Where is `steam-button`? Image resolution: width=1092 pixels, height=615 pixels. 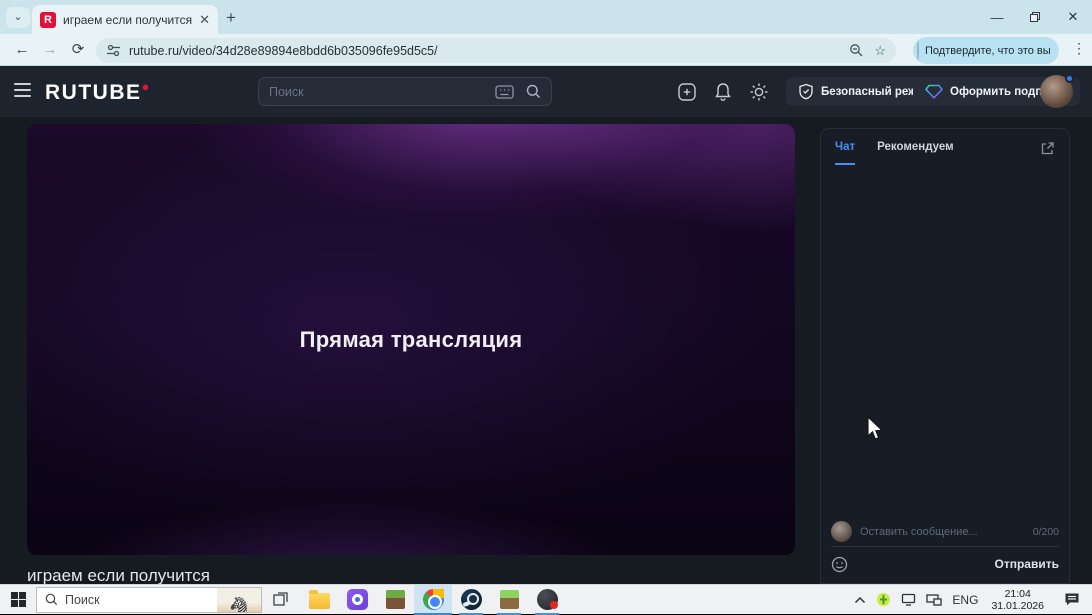 steam-button is located at coordinates (471, 600).